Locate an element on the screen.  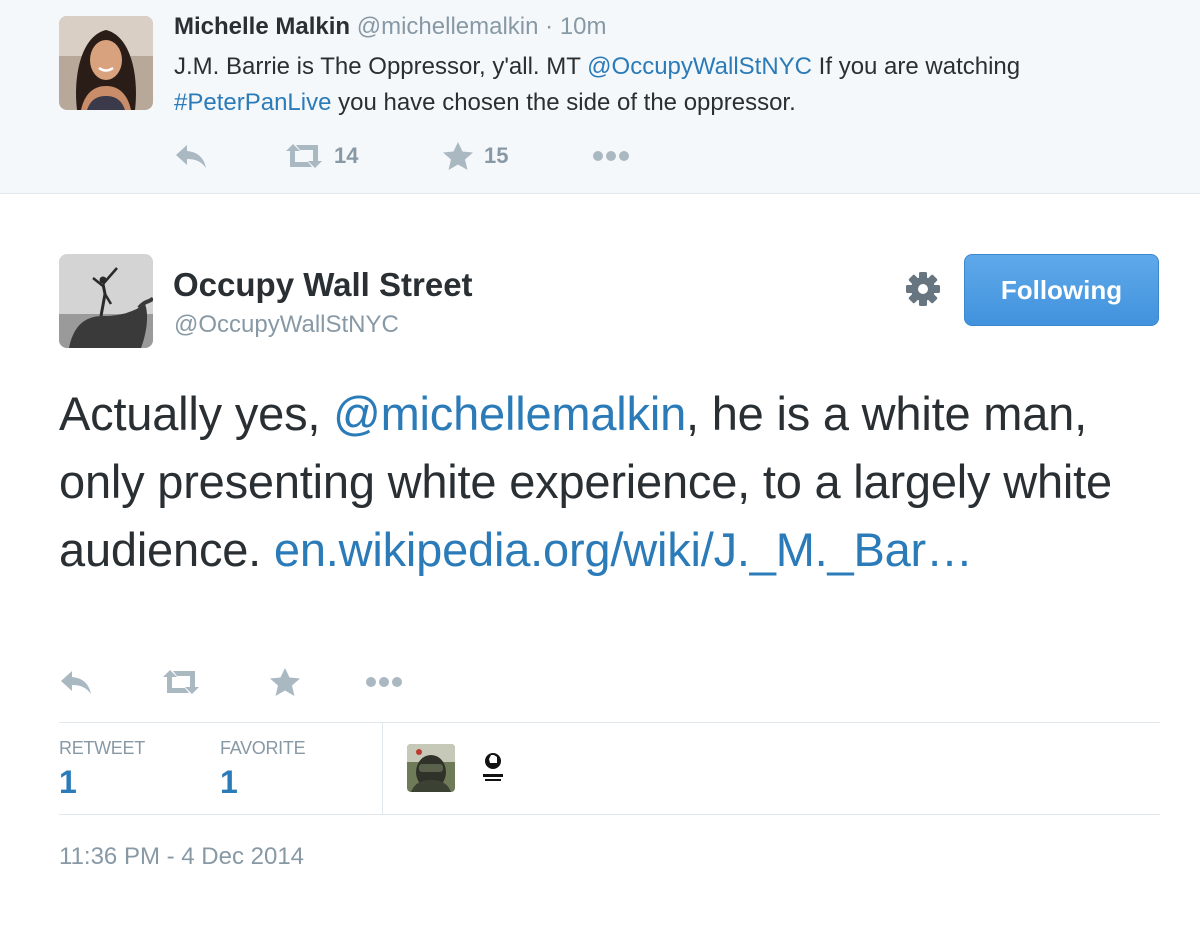
parent-tweet-header: Michelle Malkin @michellemalkin · 10m is located at coordinates (390, 27).